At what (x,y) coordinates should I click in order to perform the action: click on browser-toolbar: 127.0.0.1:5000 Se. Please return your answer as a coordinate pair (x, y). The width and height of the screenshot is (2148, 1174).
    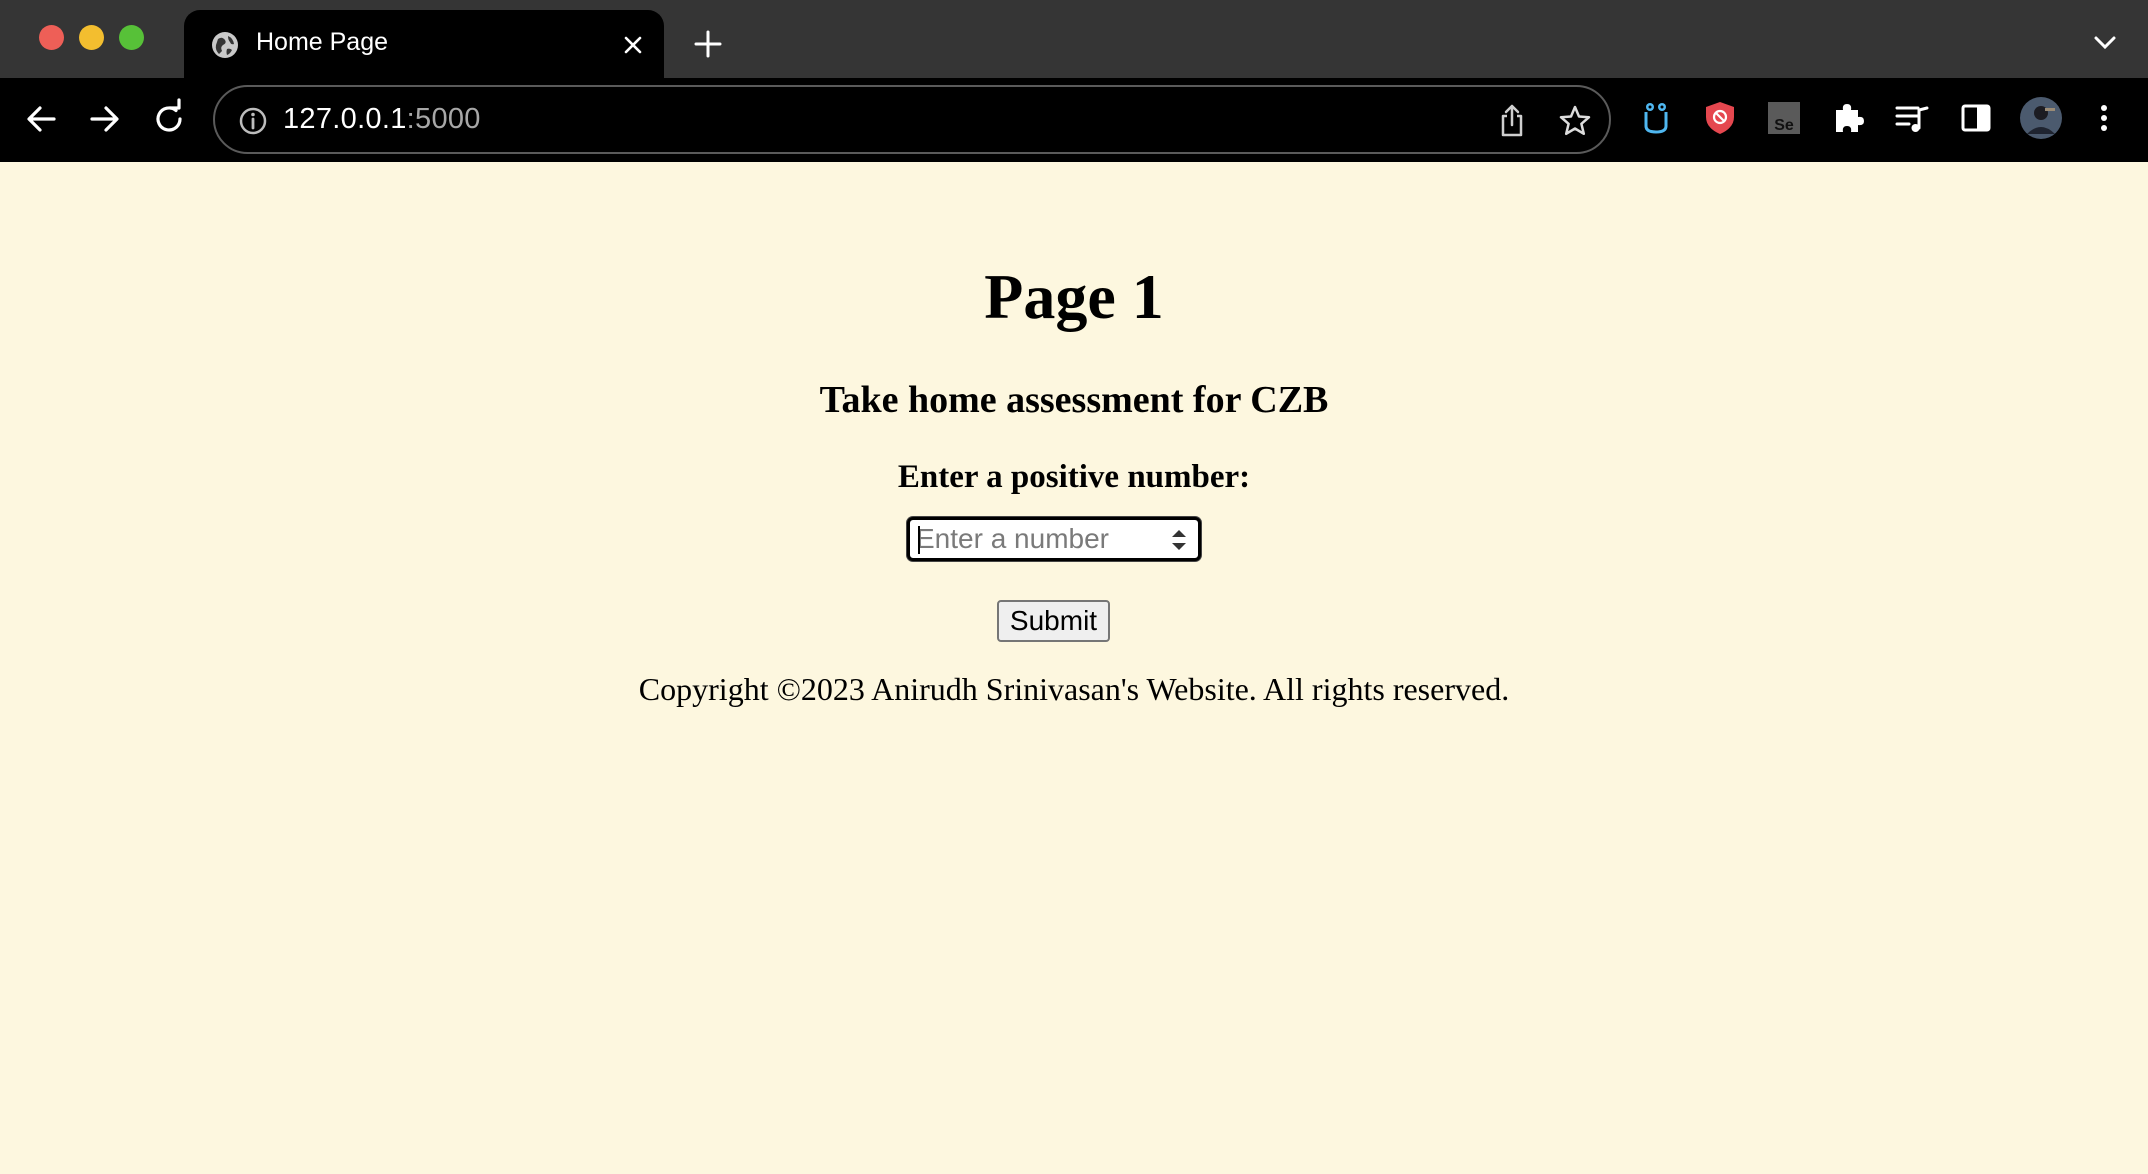
    Looking at the image, I should click on (1074, 120).